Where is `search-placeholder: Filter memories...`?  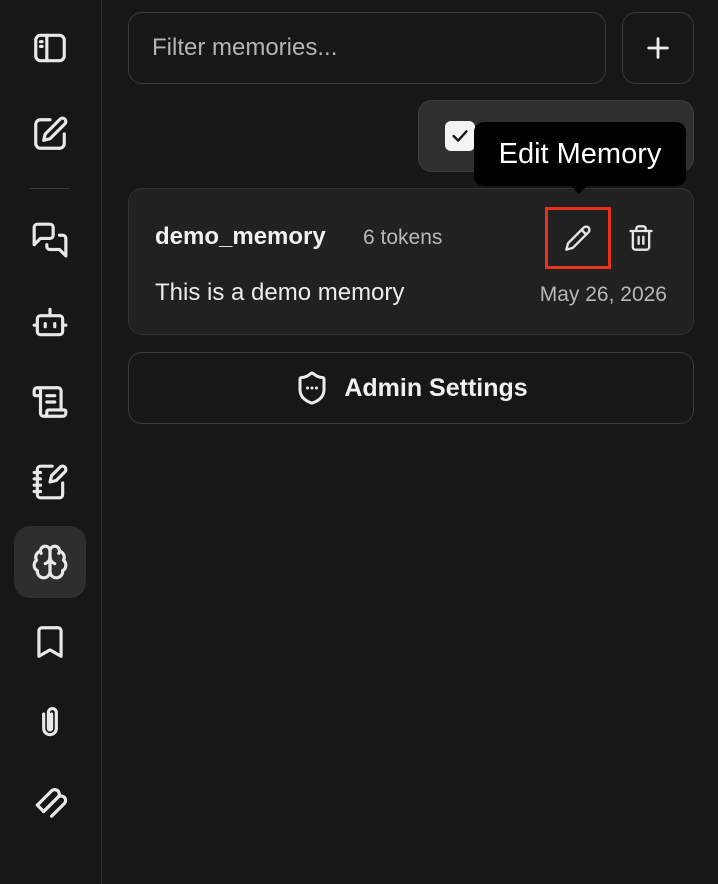
search-placeholder: Filter memories... is located at coordinates (245, 47).